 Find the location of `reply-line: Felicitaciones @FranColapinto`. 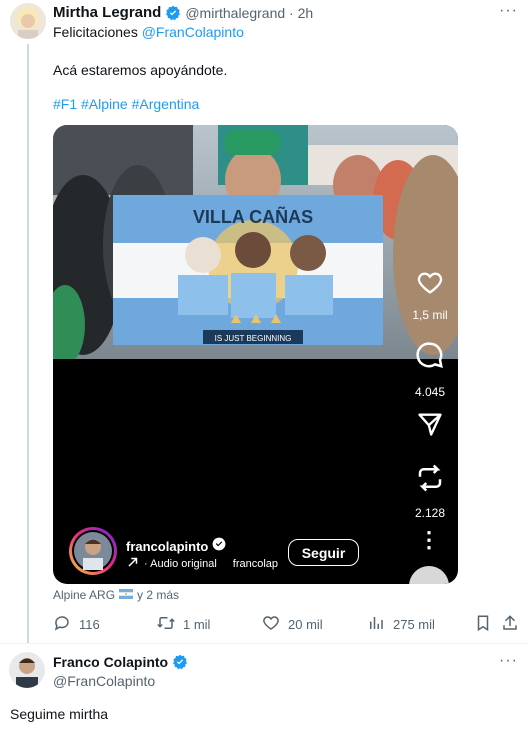

reply-line: Felicitaciones @FranColapinto is located at coordinates (148, 32).